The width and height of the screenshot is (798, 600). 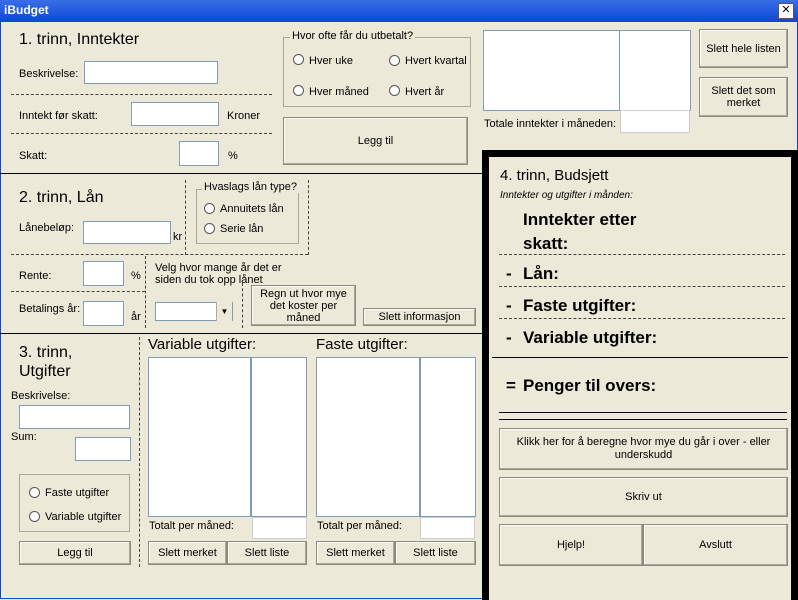 I want to click on expense-description-input, so click(x=74, y=417).